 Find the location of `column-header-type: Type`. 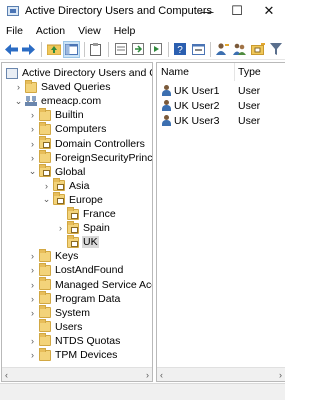

column-header-type: Type is located at coordinates (249, 72).